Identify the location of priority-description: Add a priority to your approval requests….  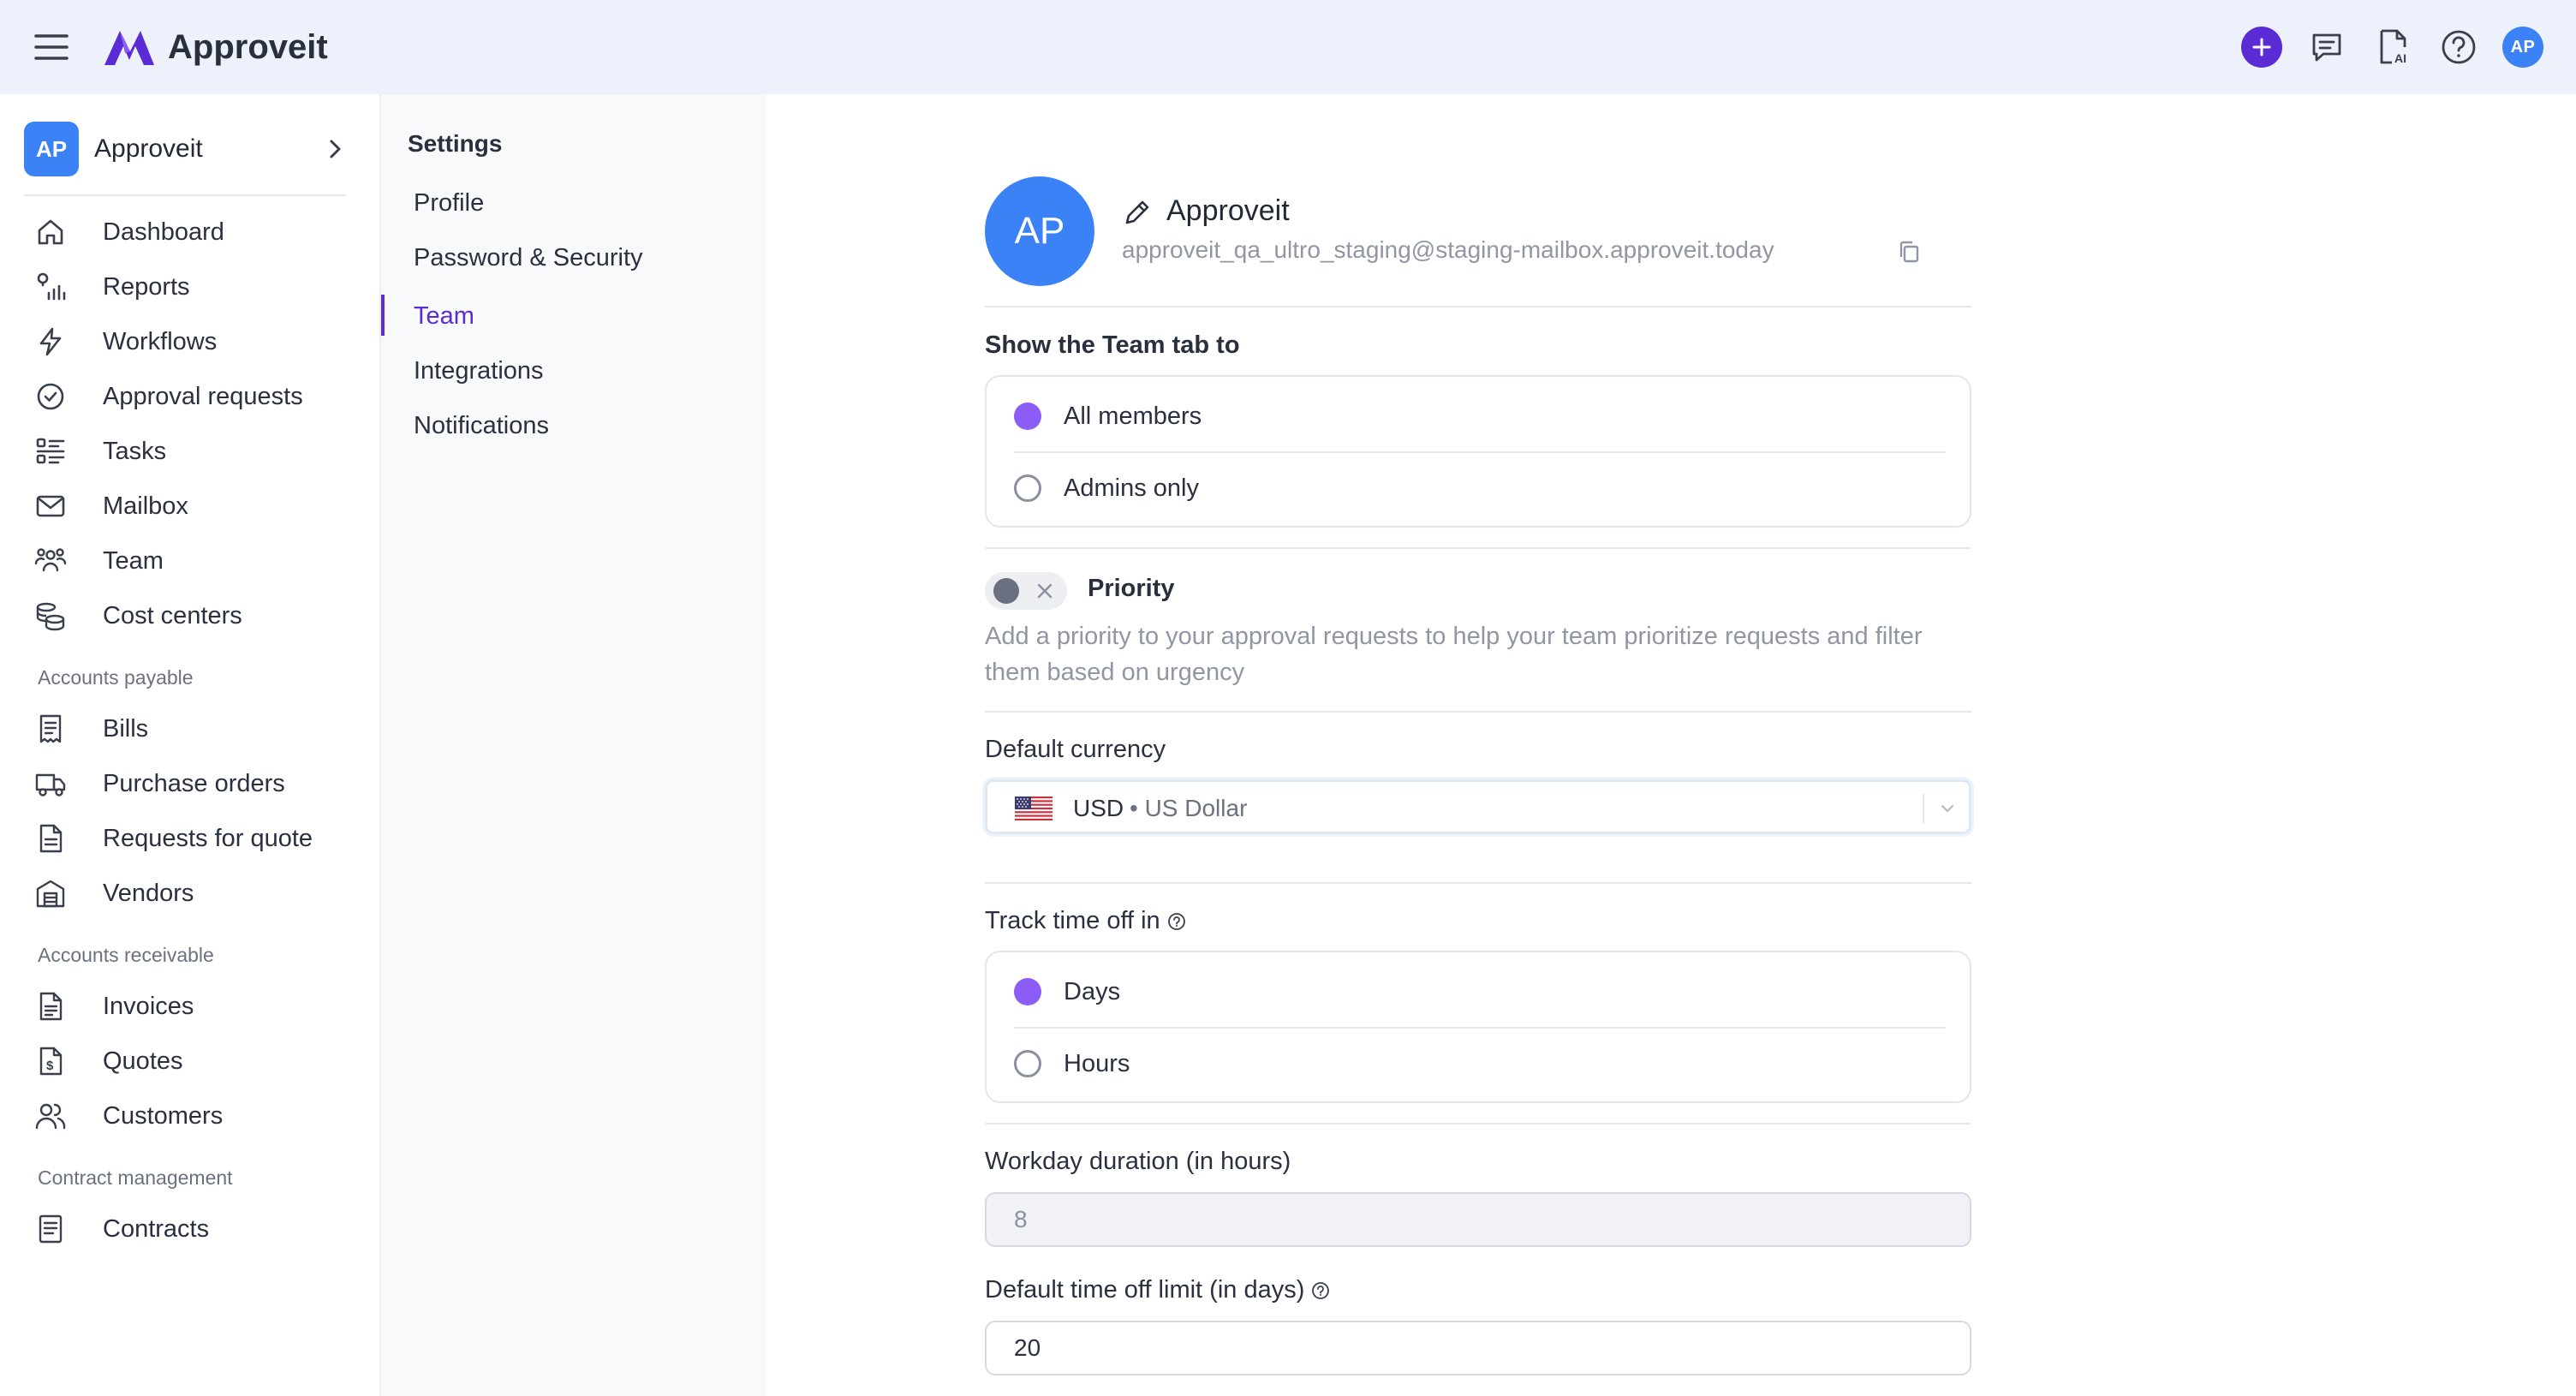
(1454, 654).